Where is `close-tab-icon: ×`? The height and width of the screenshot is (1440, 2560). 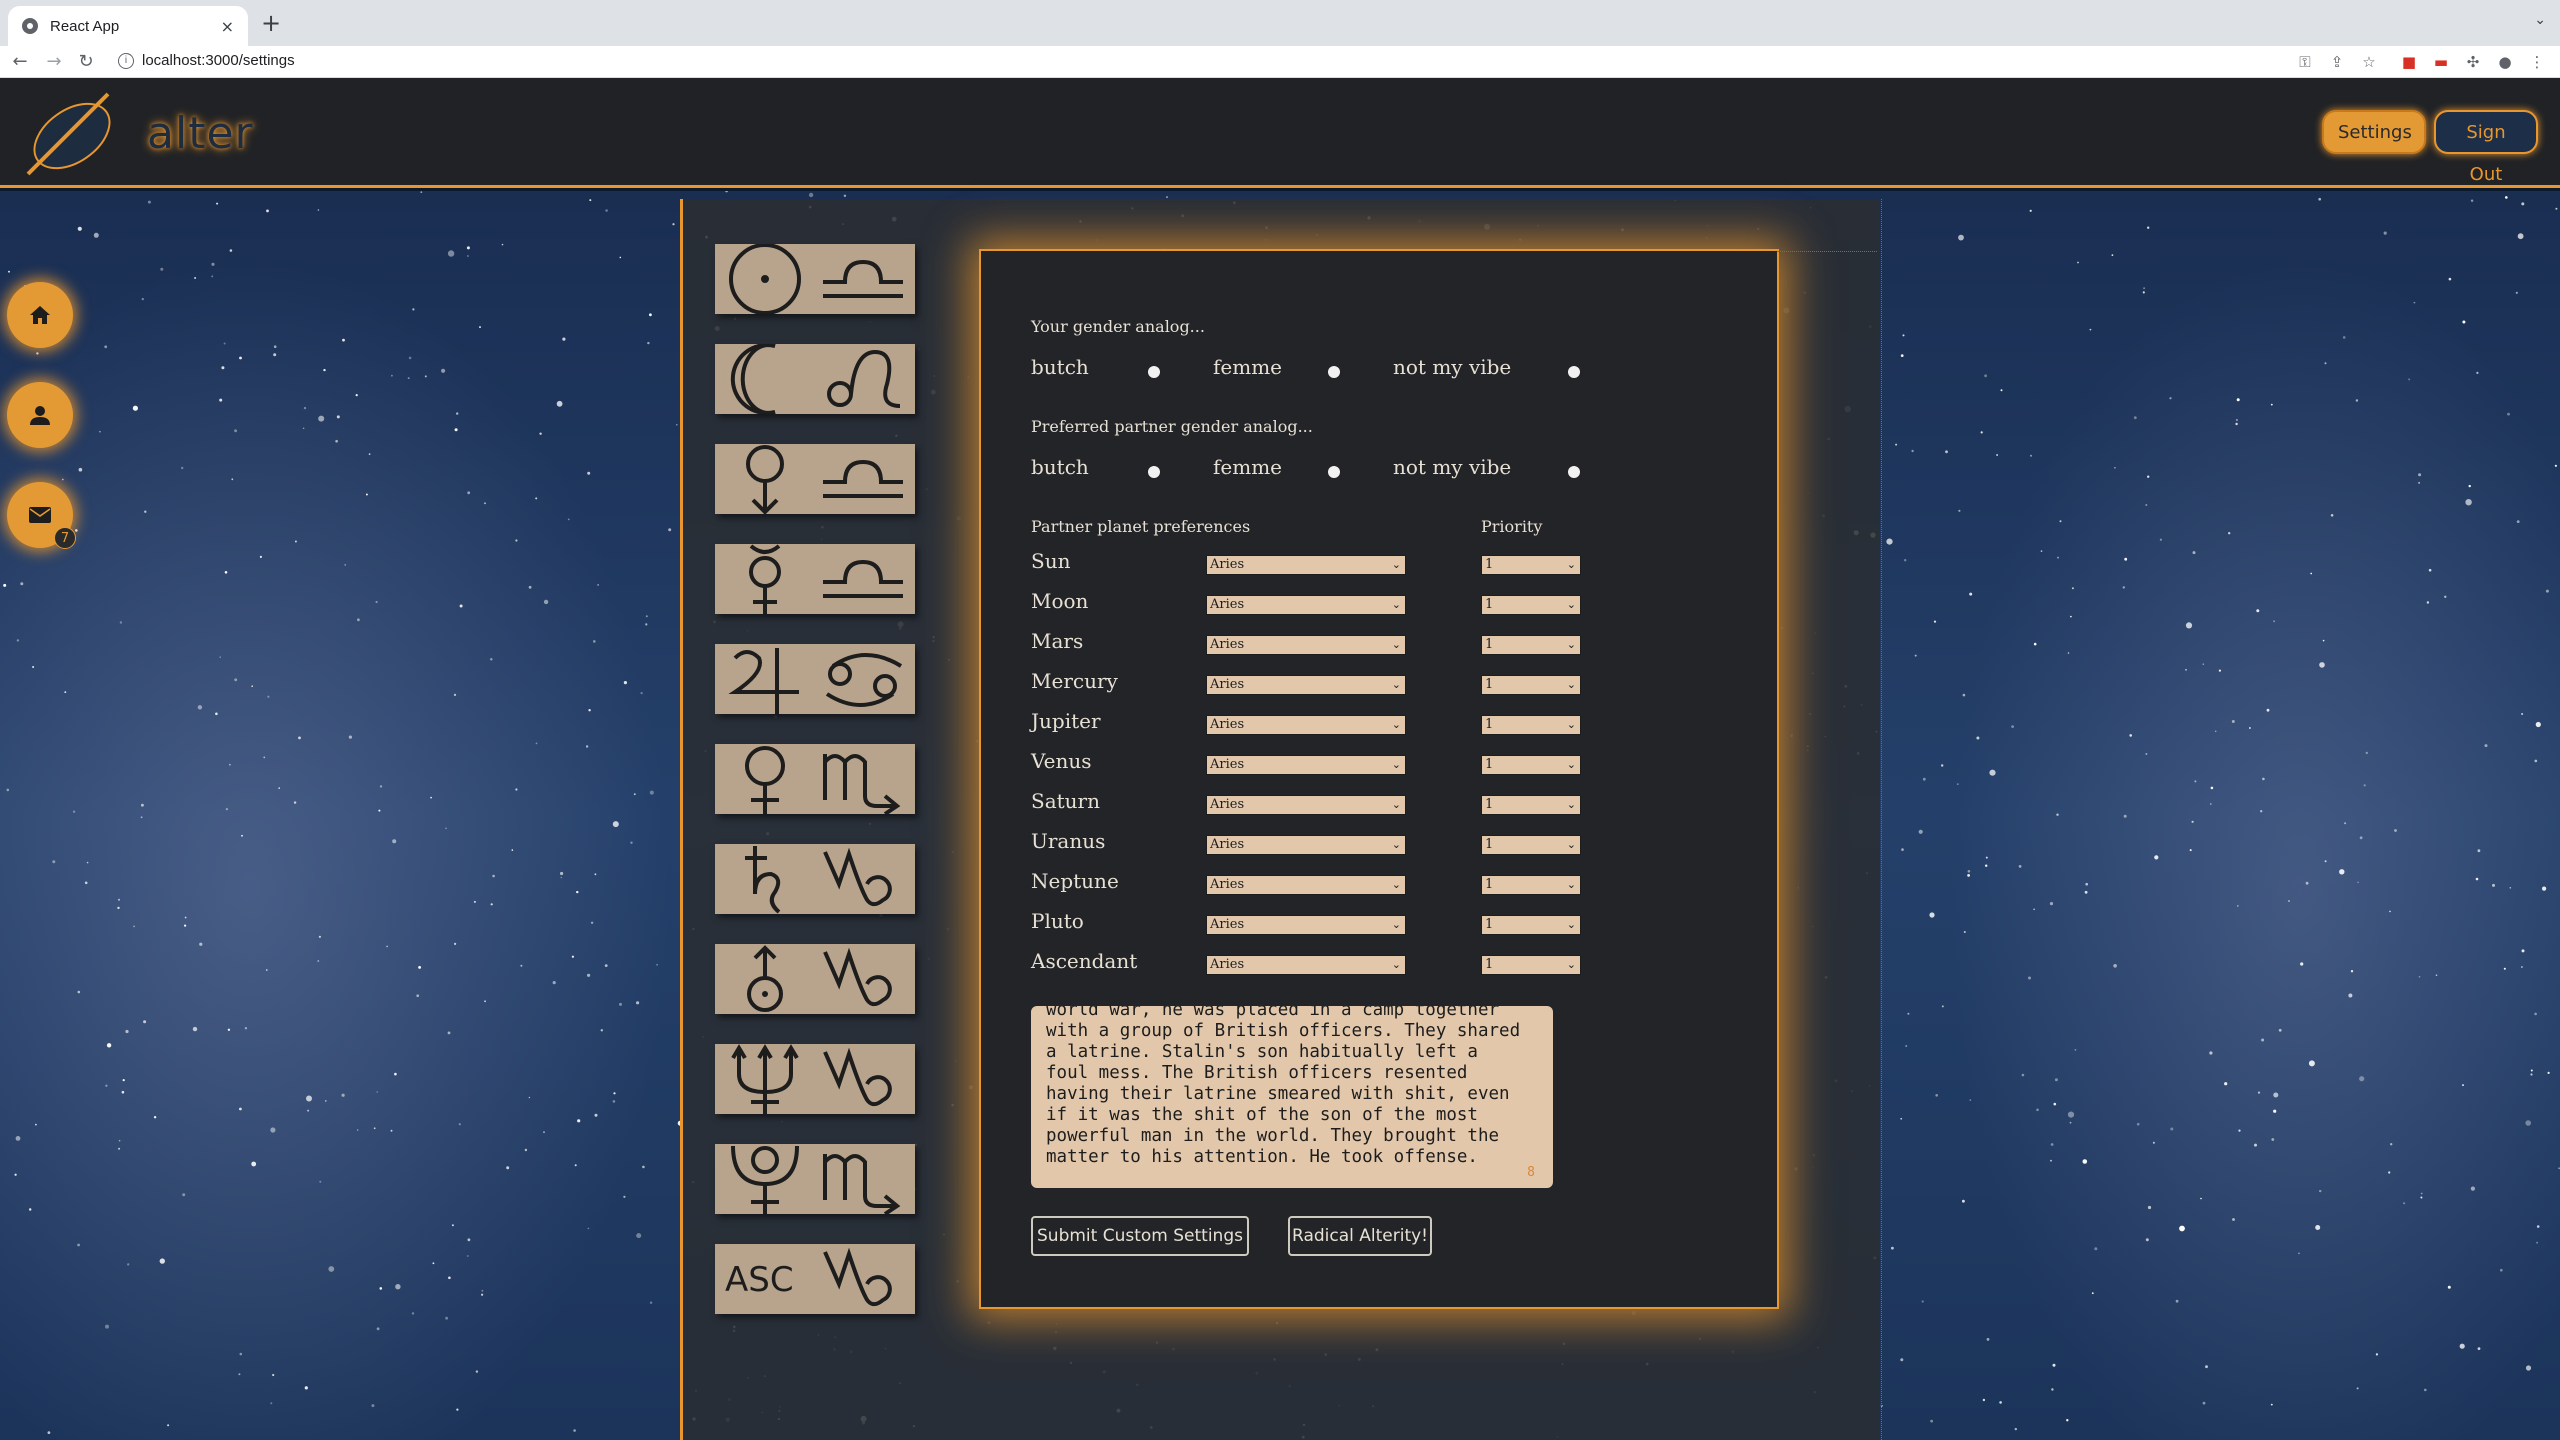
close-tab-icon: × is located at coordinates (227, 26).